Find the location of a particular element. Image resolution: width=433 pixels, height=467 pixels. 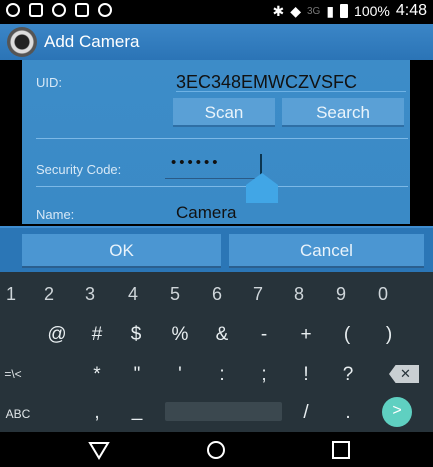

key-semicolon: ; is located at coordinates (264, 375).